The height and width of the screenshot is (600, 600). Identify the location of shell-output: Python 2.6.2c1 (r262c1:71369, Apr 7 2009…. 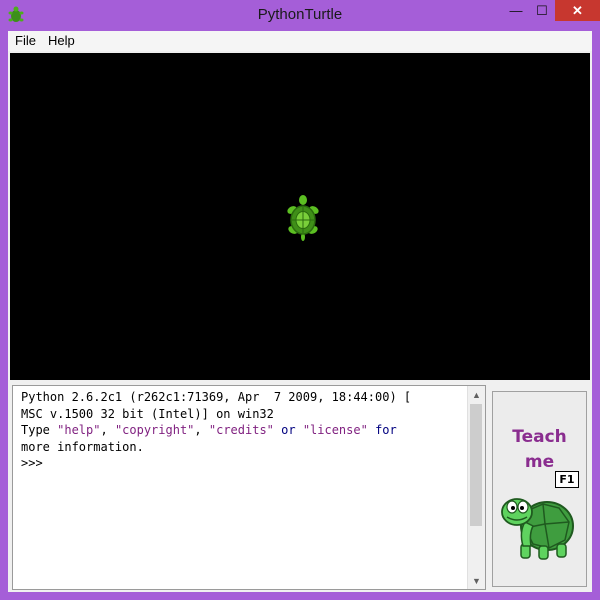
(241, 430).